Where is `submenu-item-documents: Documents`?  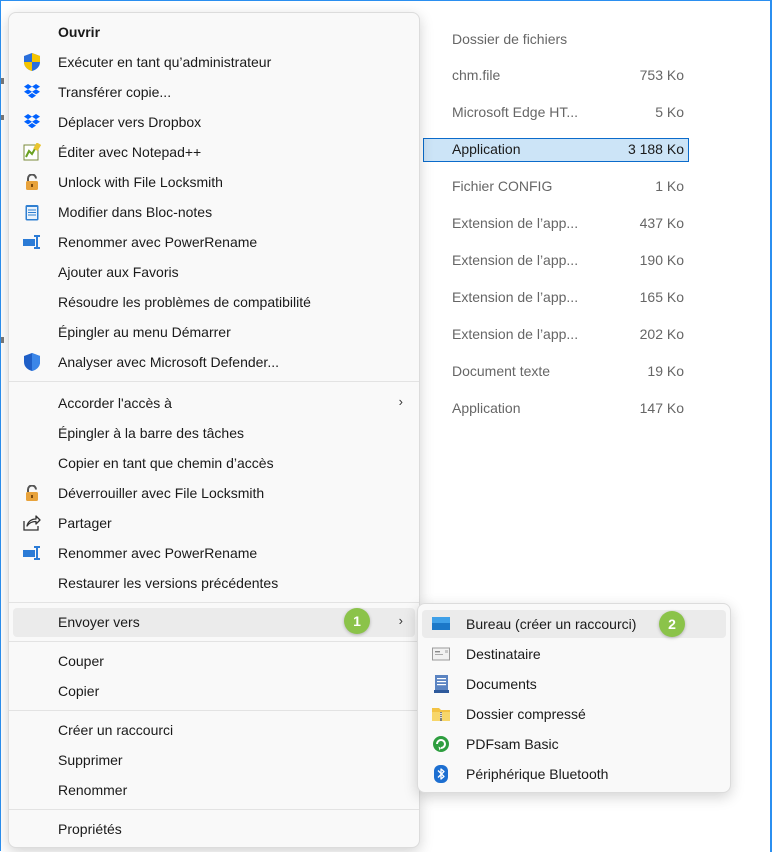 submenu-item-documents: Documents is located at coordinates (574, 684).